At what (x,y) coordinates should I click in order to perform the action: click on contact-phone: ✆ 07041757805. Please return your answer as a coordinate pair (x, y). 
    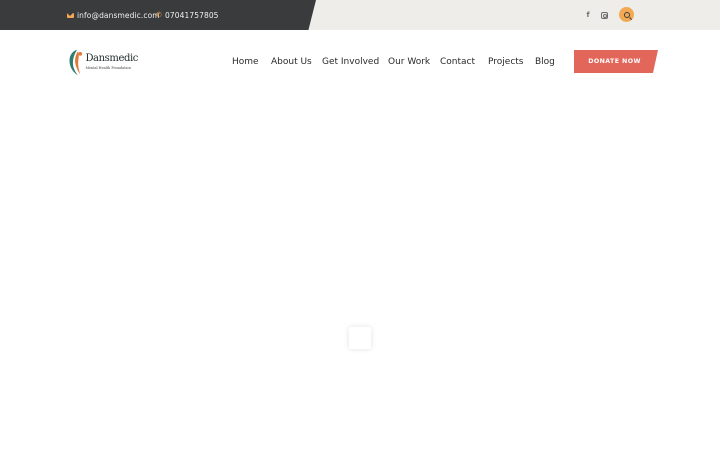
    Looking at the image, I should click on (187, 15).